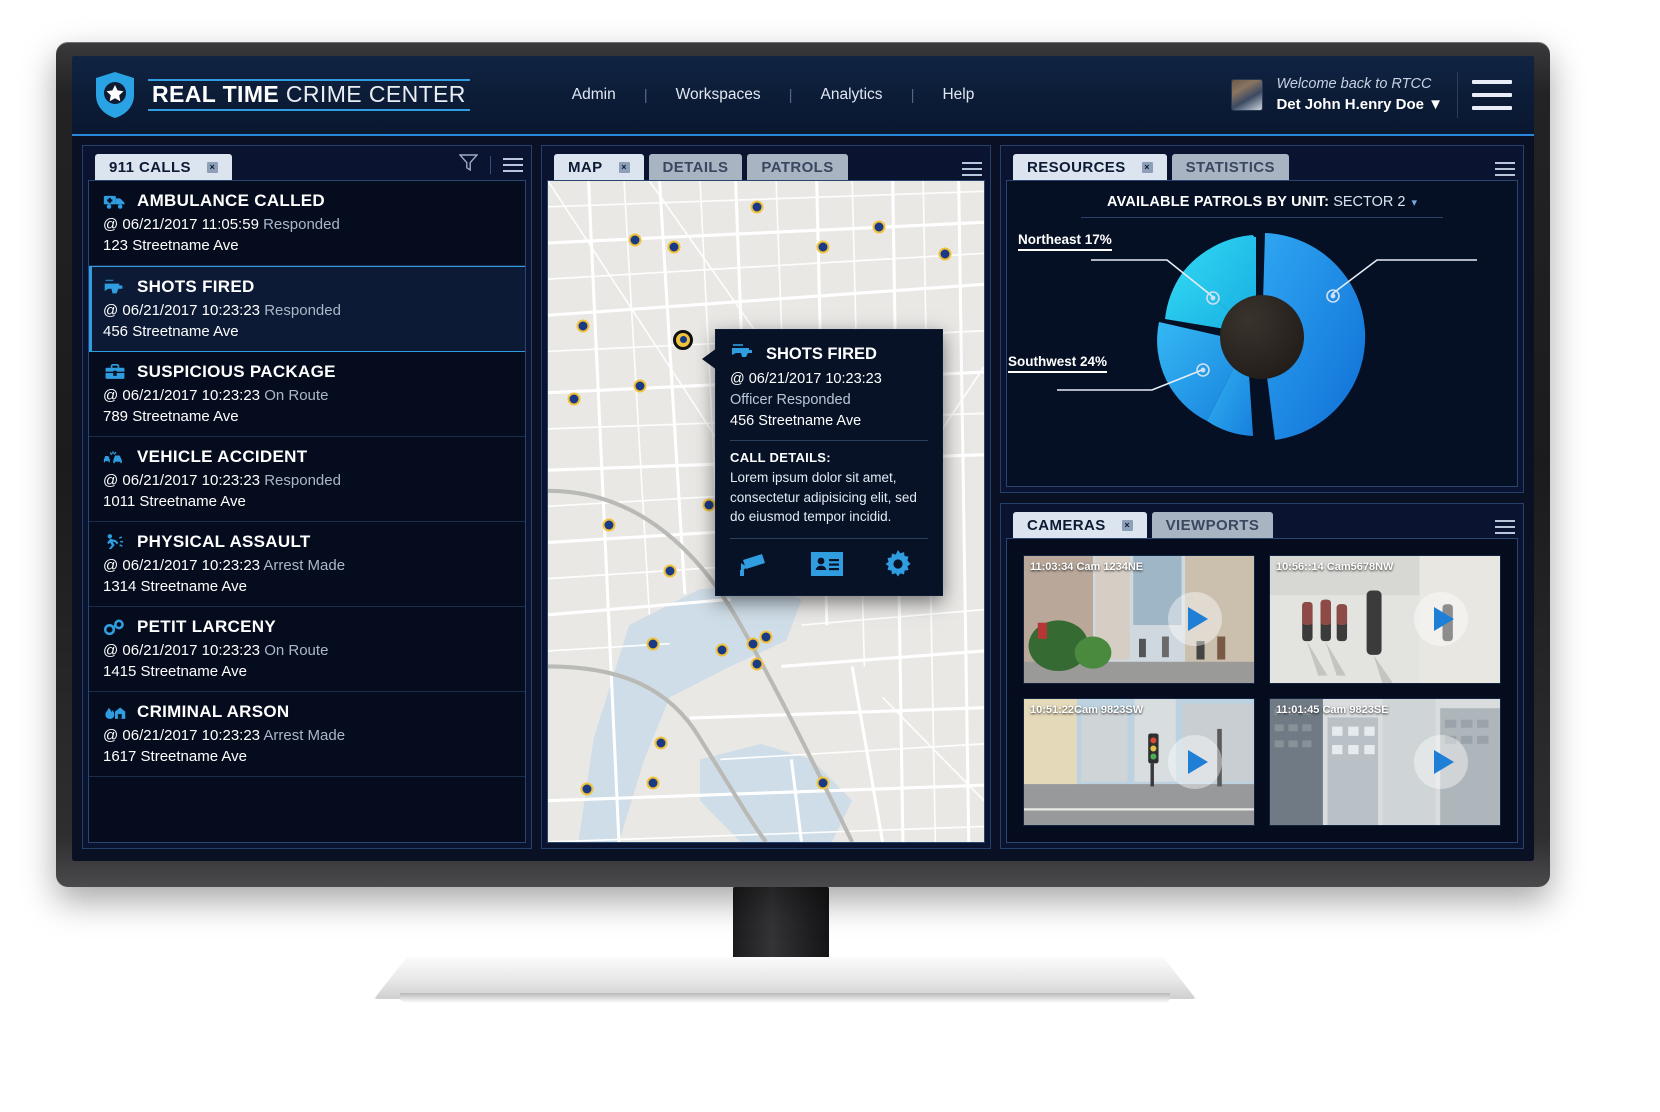 The height and width of the screenshot is (1112, 1660). I want to click on monitor-stand-base-edge, so click(785, 998).